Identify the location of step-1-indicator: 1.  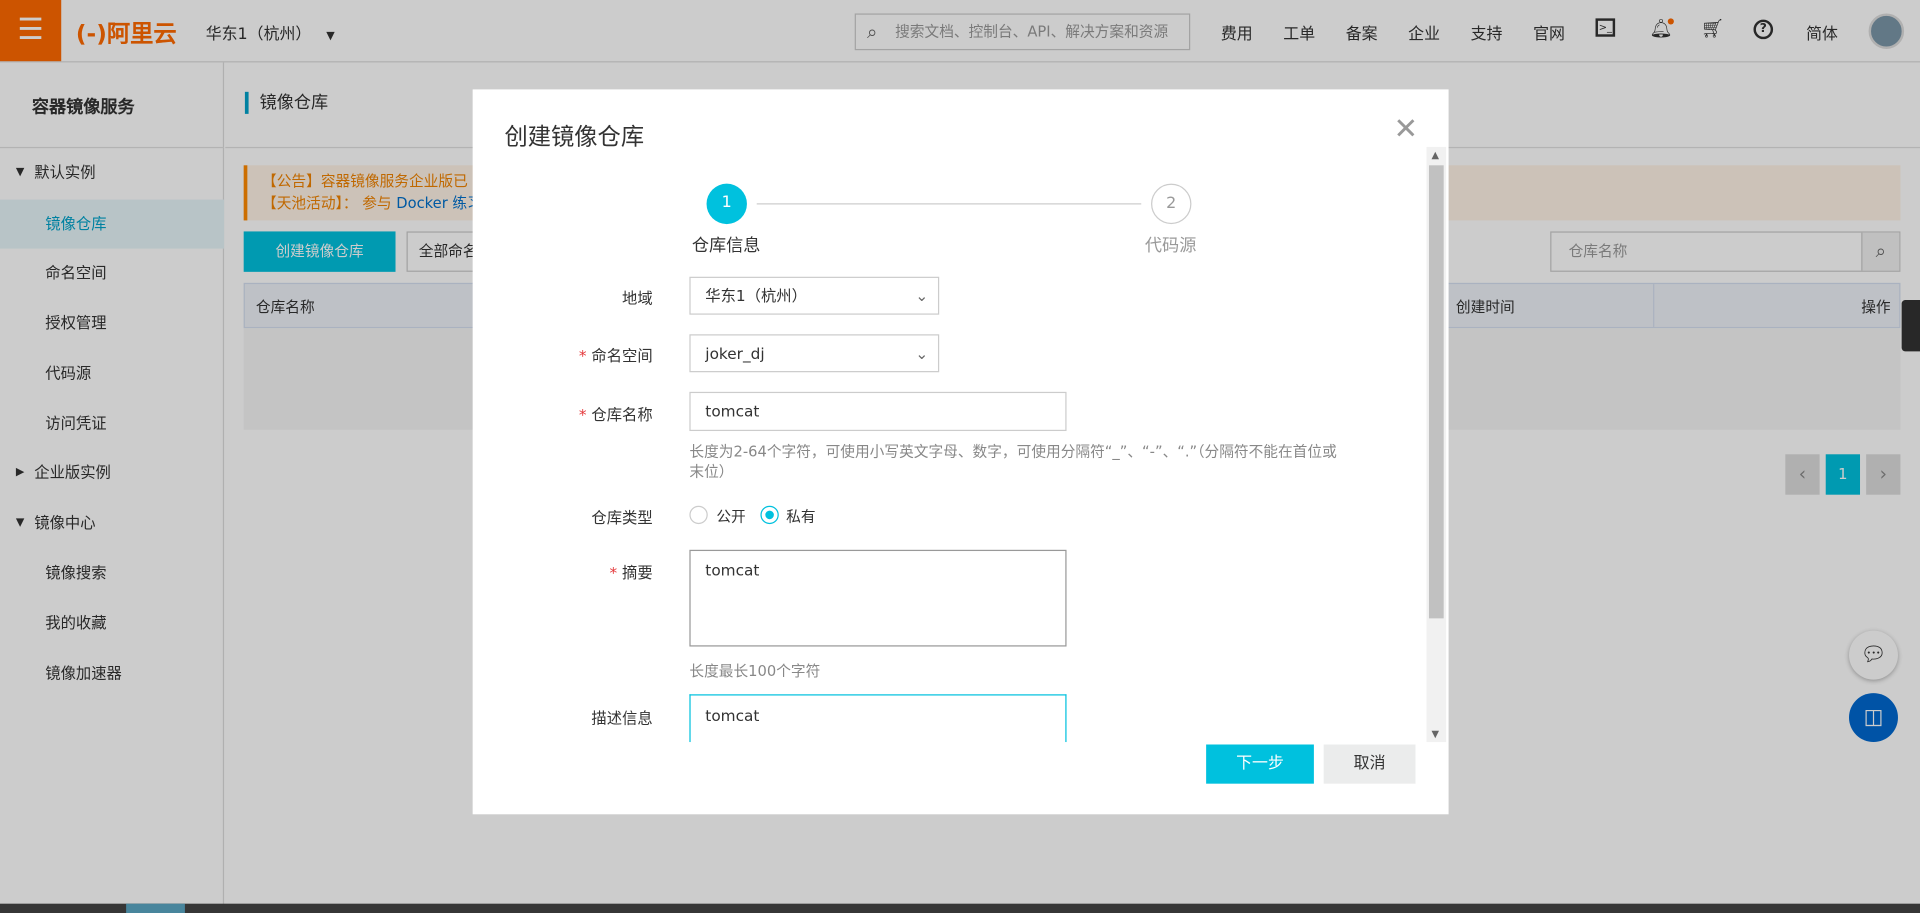
(726, 204).